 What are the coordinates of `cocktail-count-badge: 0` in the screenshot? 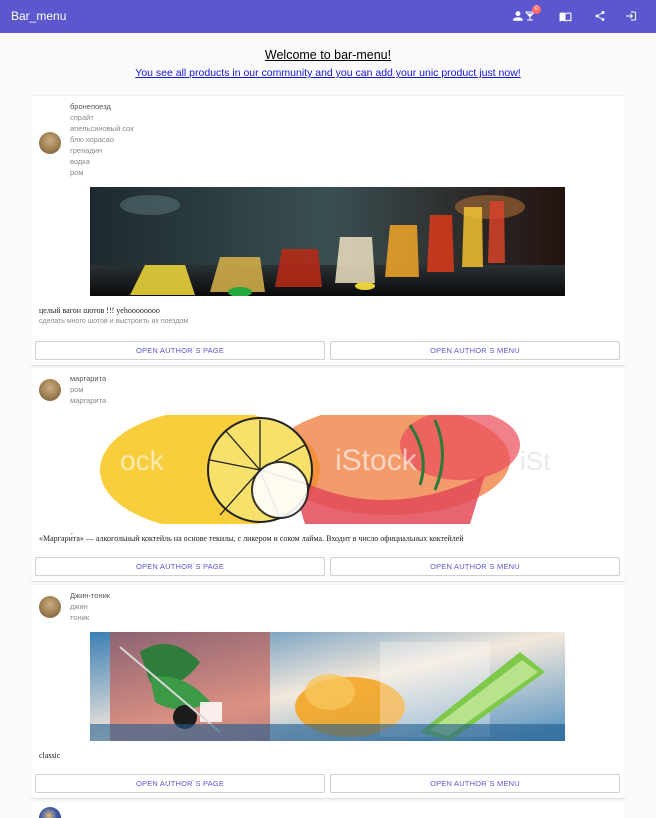 It's located at (536, 9).